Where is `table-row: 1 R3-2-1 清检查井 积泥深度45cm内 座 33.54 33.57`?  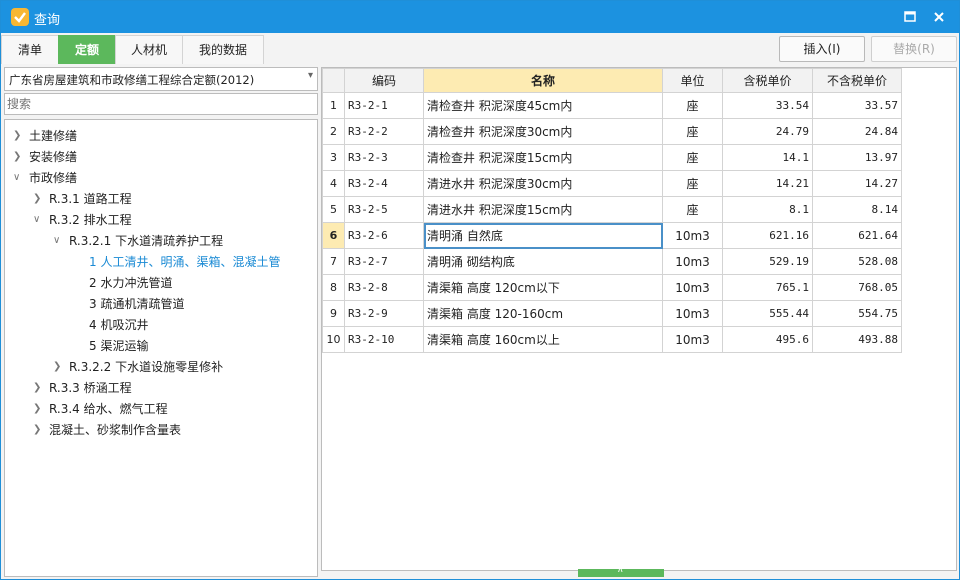
table-row: 1 R3-2-1 清检查井 积泥深度45cm内 座 33.54 33.57 is located at coordinates (612, 105).